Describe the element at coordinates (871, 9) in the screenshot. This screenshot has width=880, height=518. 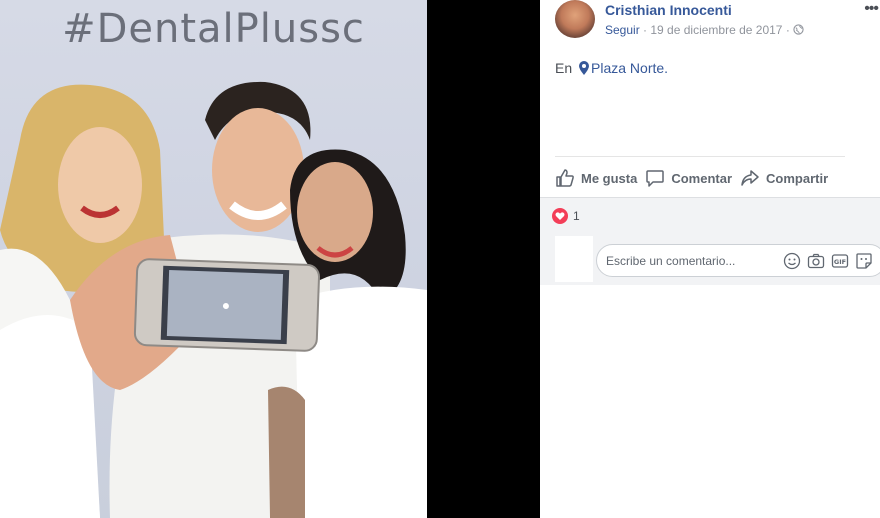
I see `post-options-icon: •••` at that location.